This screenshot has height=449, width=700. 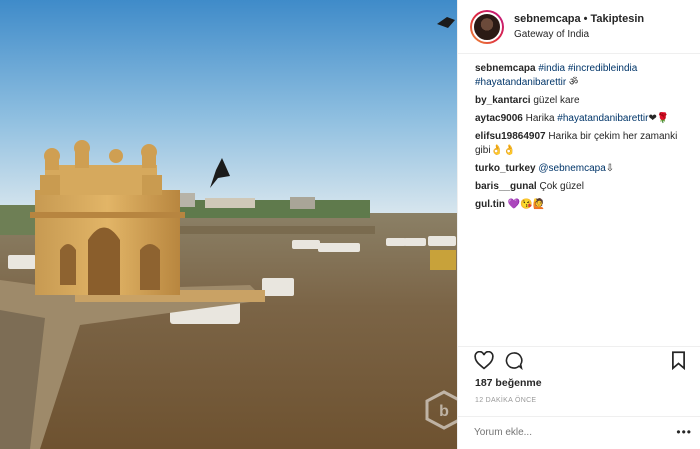 I want to click on comment-text: Çok güzel, so click(x=561, y=186).